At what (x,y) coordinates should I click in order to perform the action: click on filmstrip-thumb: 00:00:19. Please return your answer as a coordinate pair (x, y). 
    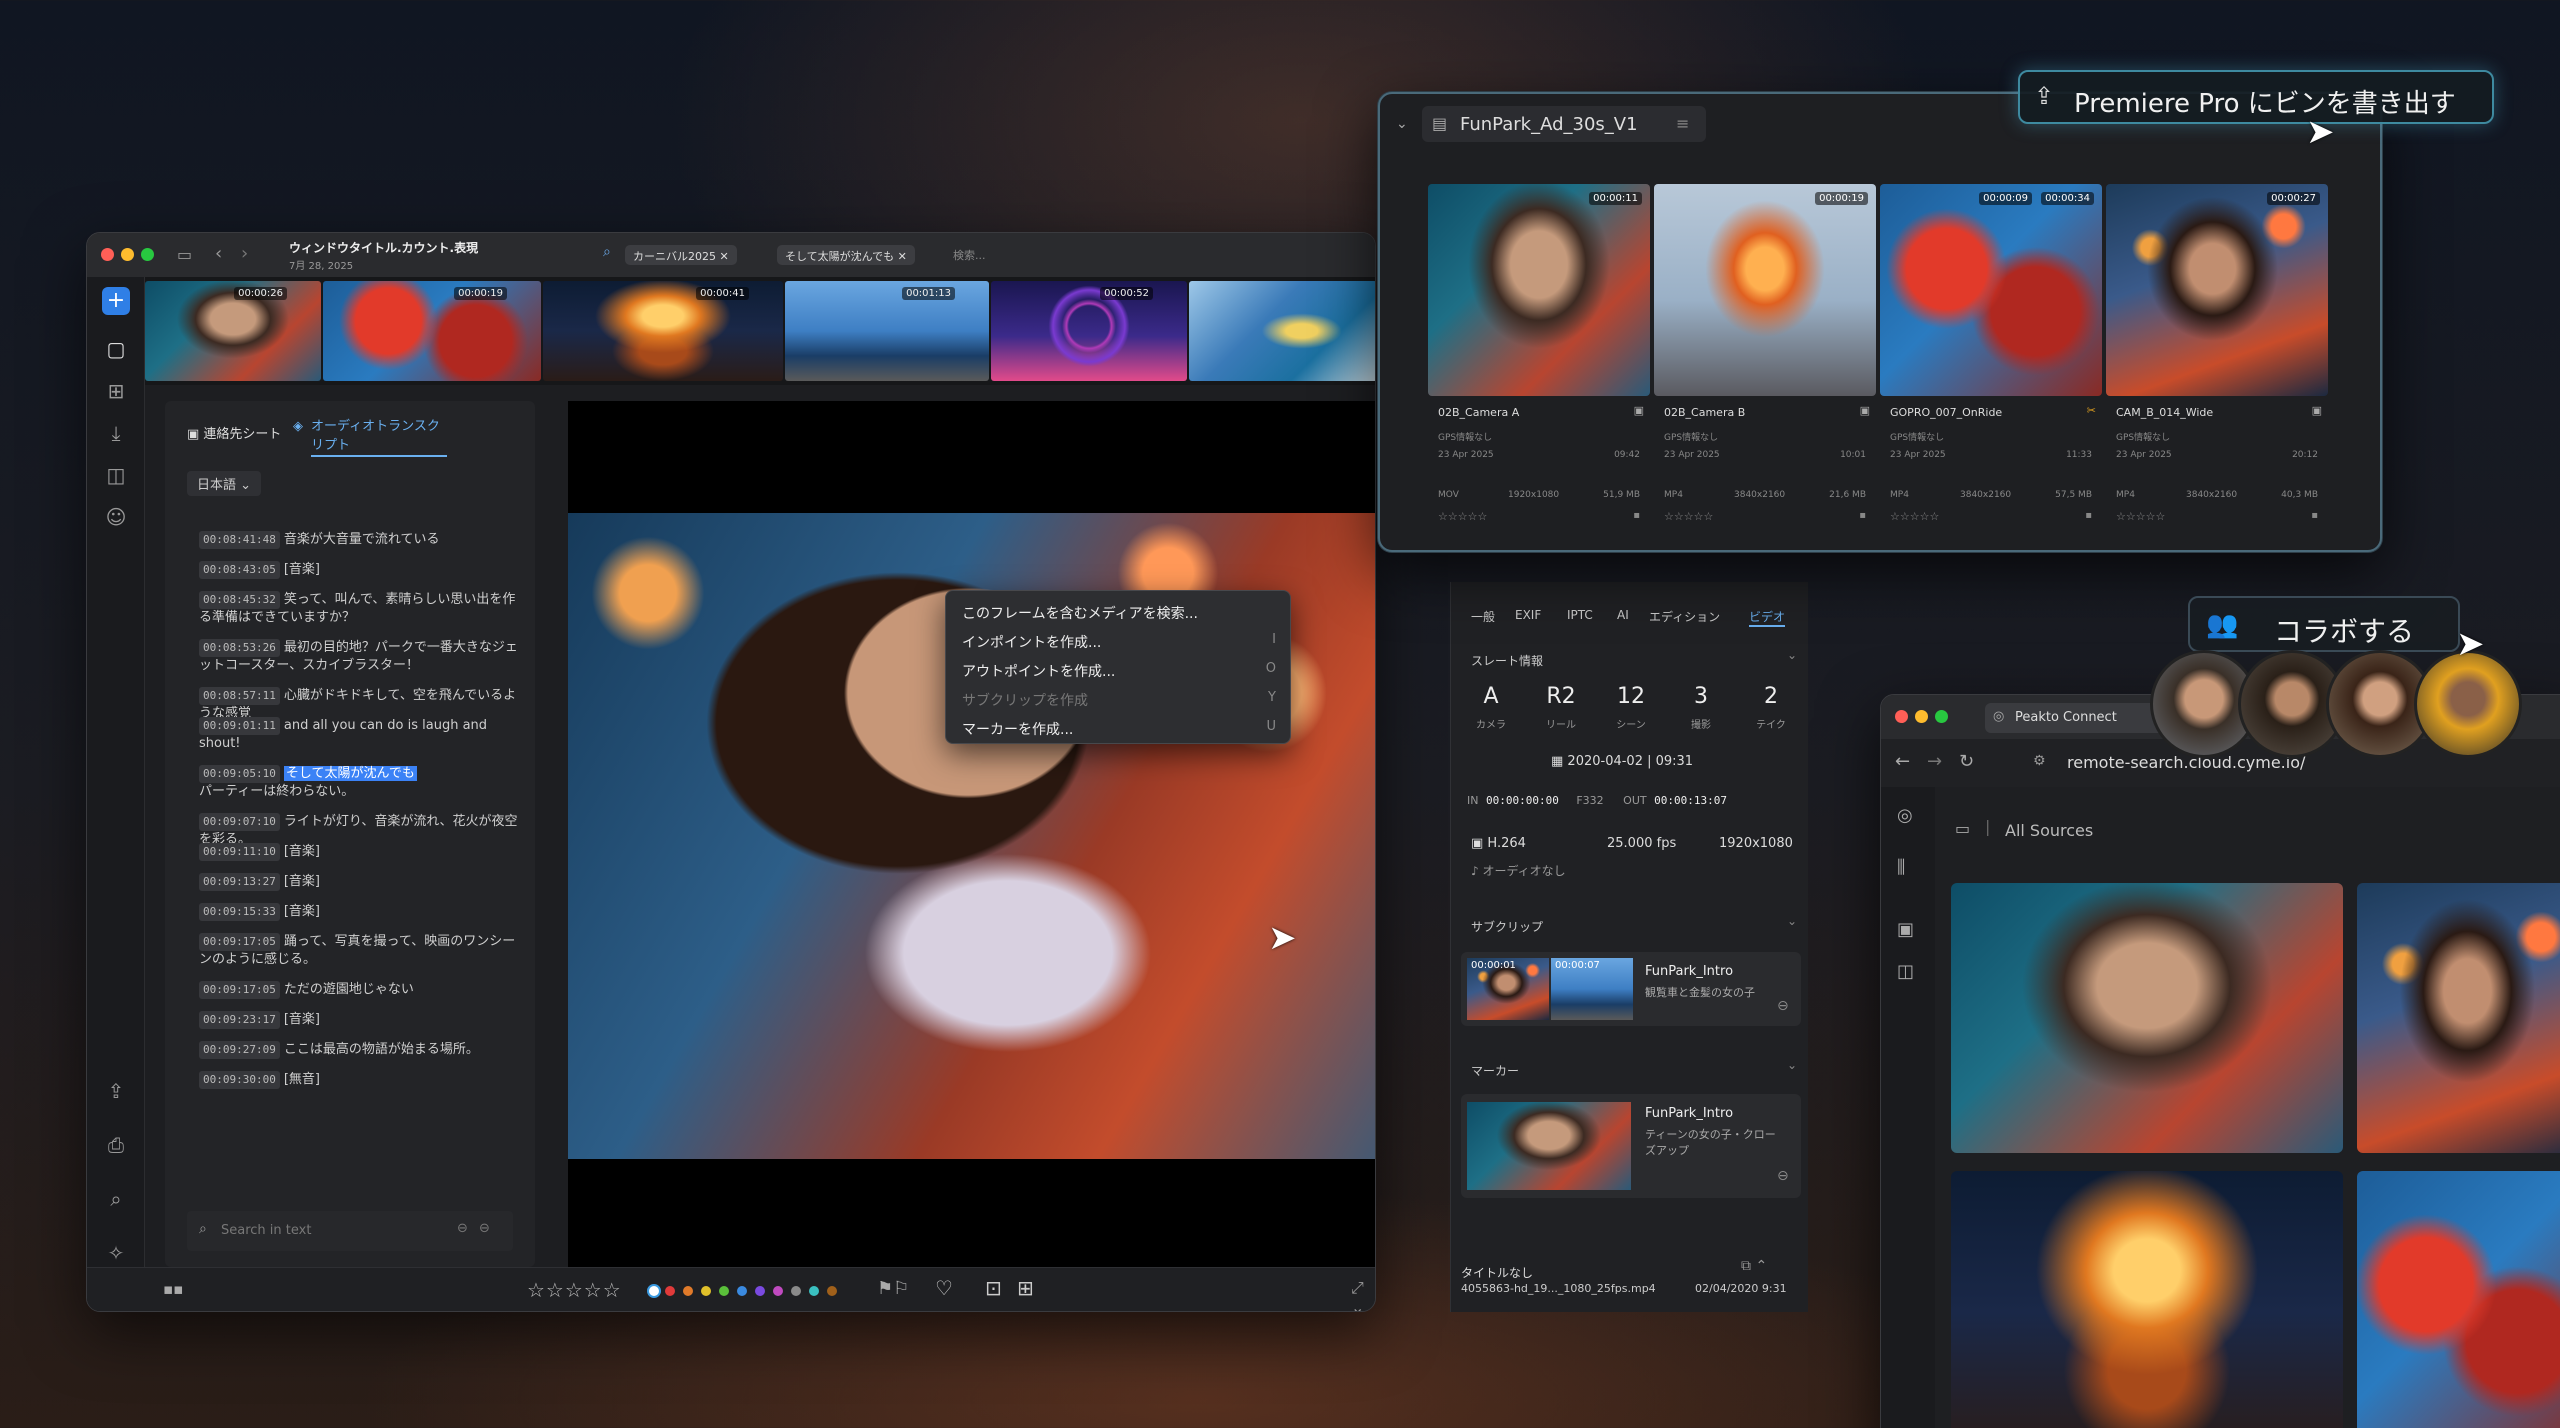
    Looking at the image, I should click on (432, 331).